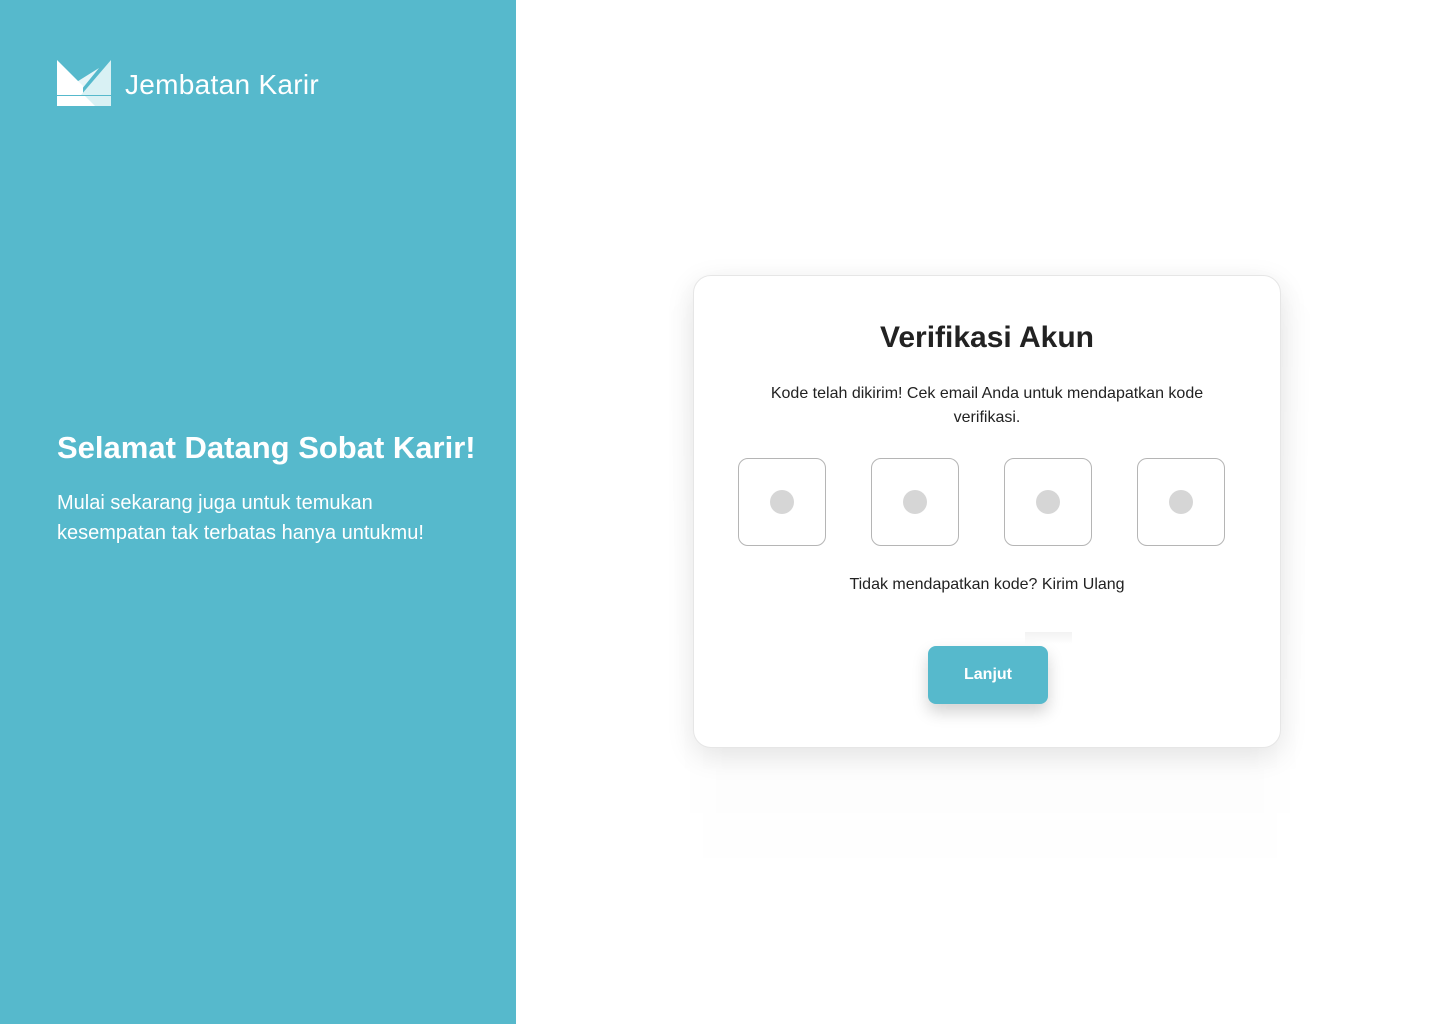 The width and height of the screenshot is (1440, 1024). I want to click on resend-row: Tidak mendapatkan kode? Kirim Ulang, so click(987, 585).